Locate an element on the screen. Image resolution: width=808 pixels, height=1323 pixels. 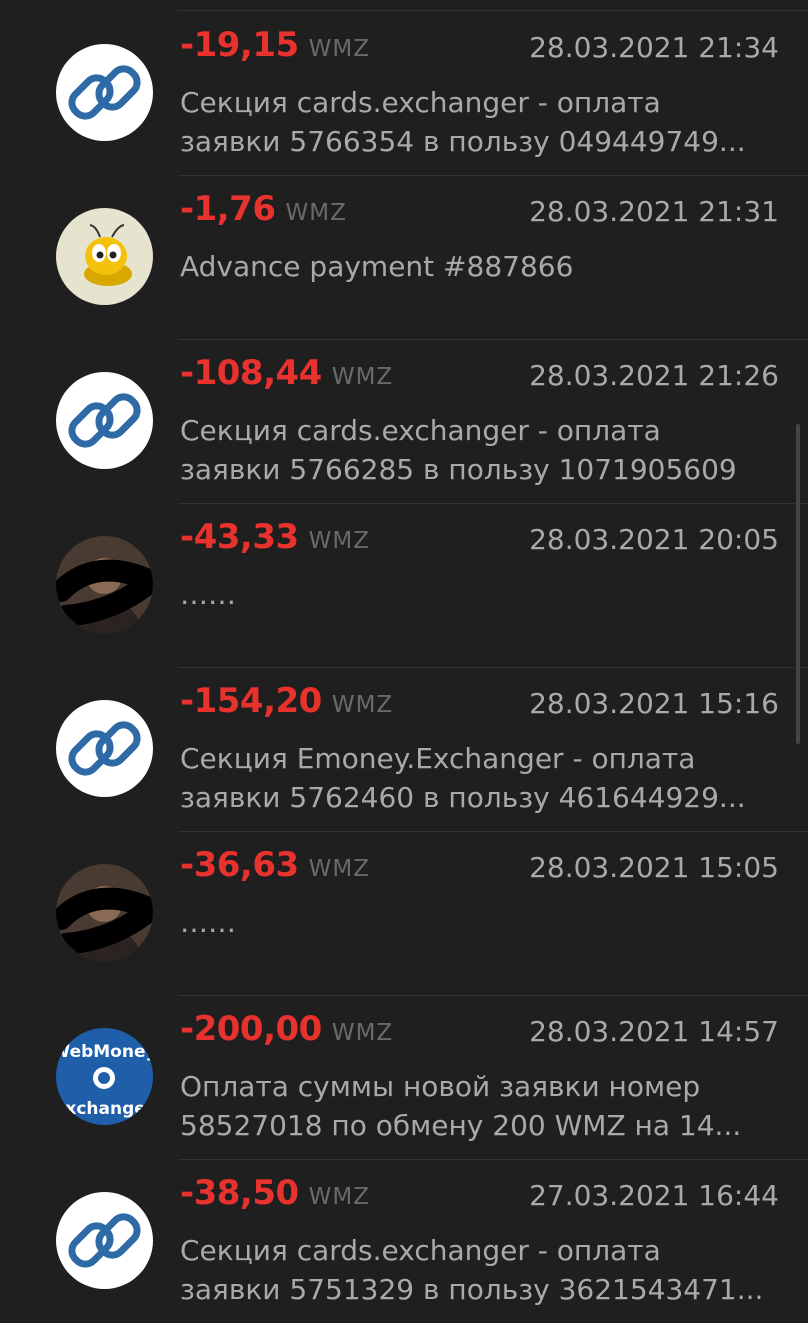
transaction-amount: -36,63 WMZ is located at coordinates (275, 865).